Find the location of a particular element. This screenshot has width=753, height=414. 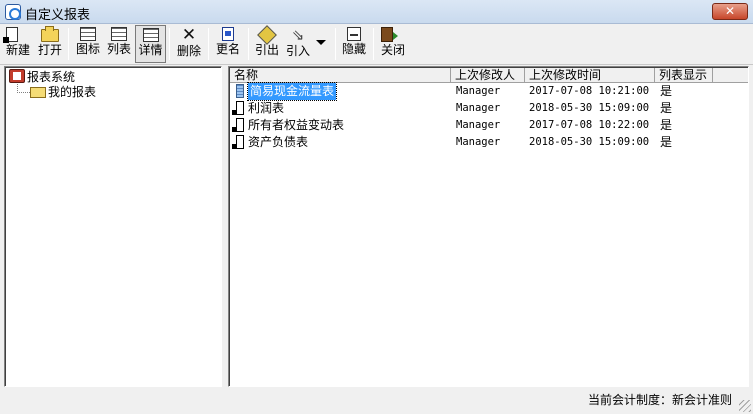

import-icon: ⇘ is located at coordinates (298, 35).